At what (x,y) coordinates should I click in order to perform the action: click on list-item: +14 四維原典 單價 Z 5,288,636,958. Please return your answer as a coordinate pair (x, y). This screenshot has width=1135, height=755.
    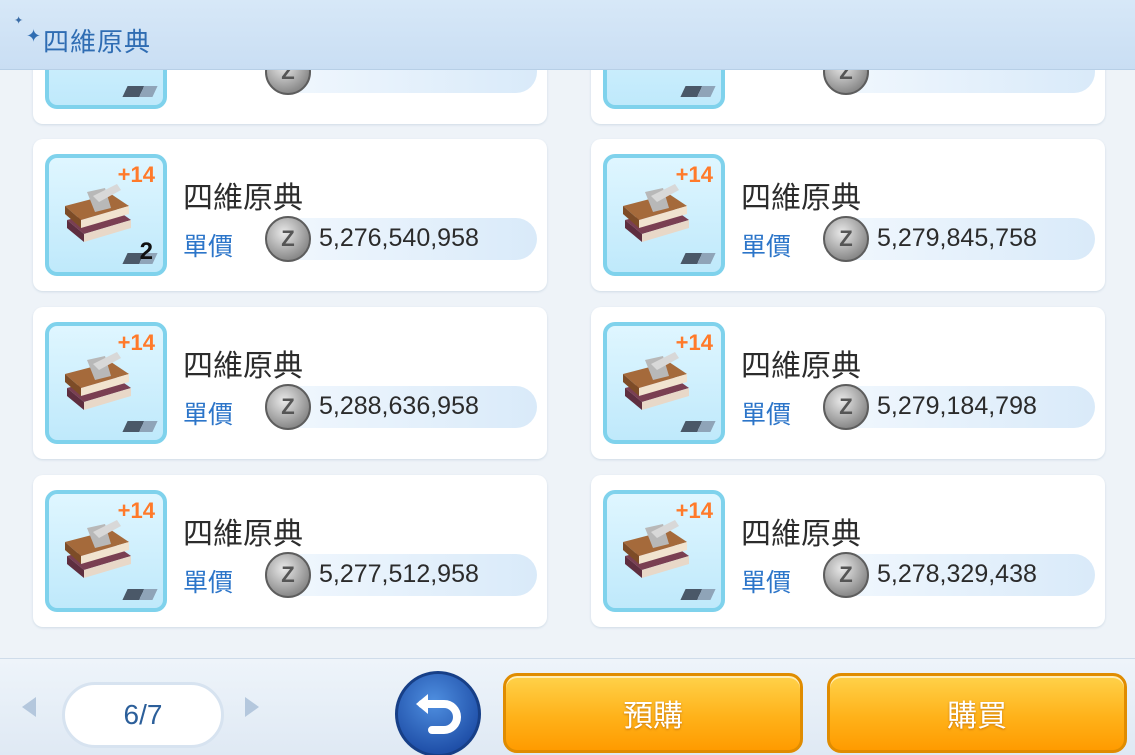
    Looking at the image, I should click on (290, 383).